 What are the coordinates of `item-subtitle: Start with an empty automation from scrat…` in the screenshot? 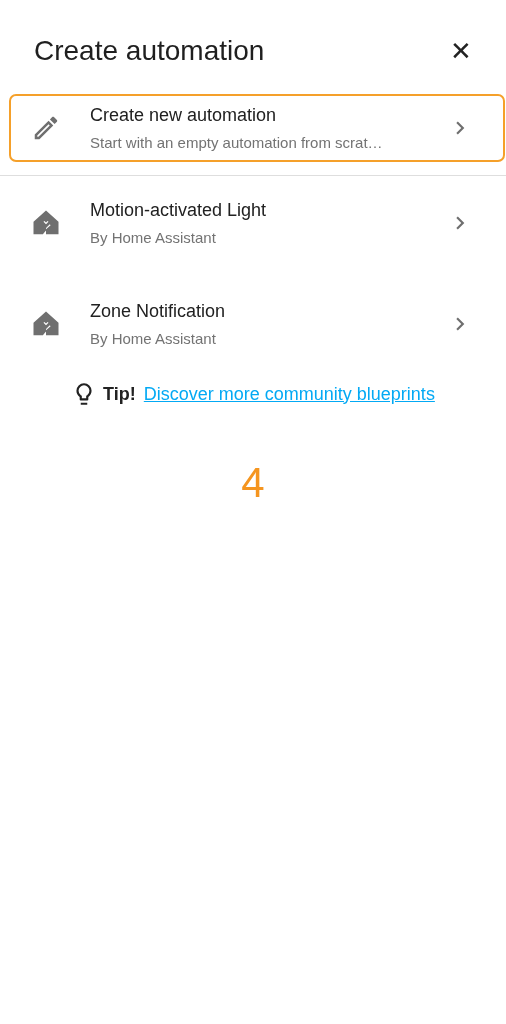 It's located at (237, 142).